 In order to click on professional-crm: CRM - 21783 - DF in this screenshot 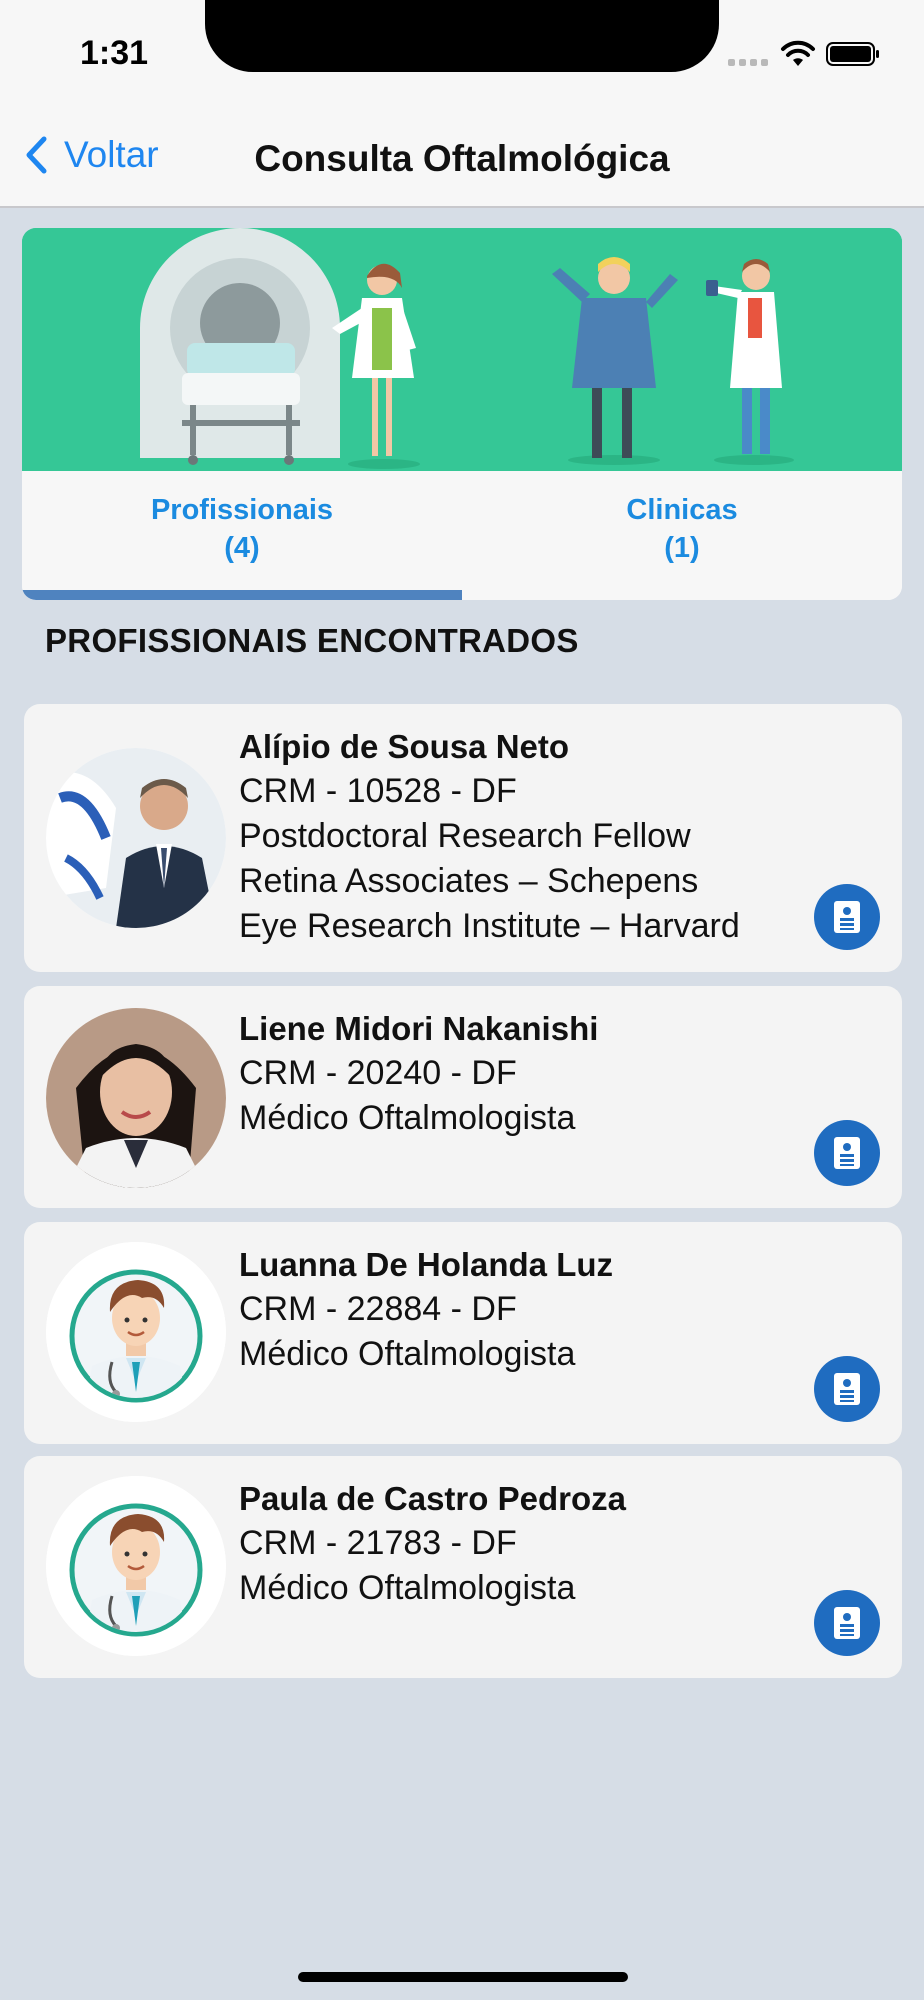, I will do `click(378, 1543)`.